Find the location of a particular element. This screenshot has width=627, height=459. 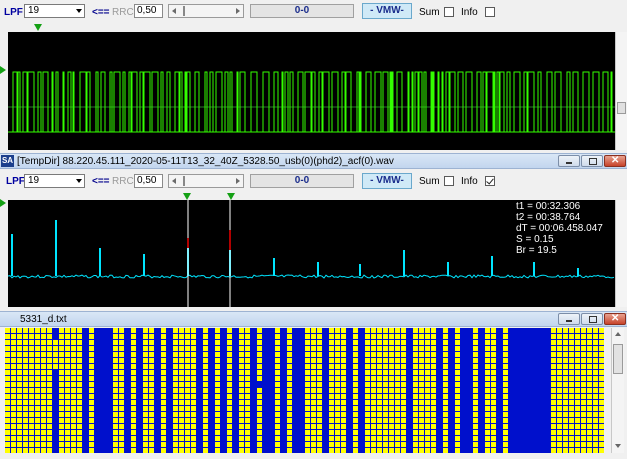

dt-readout: dT = 00:06.458.047 is located at coordinates (559, 228).